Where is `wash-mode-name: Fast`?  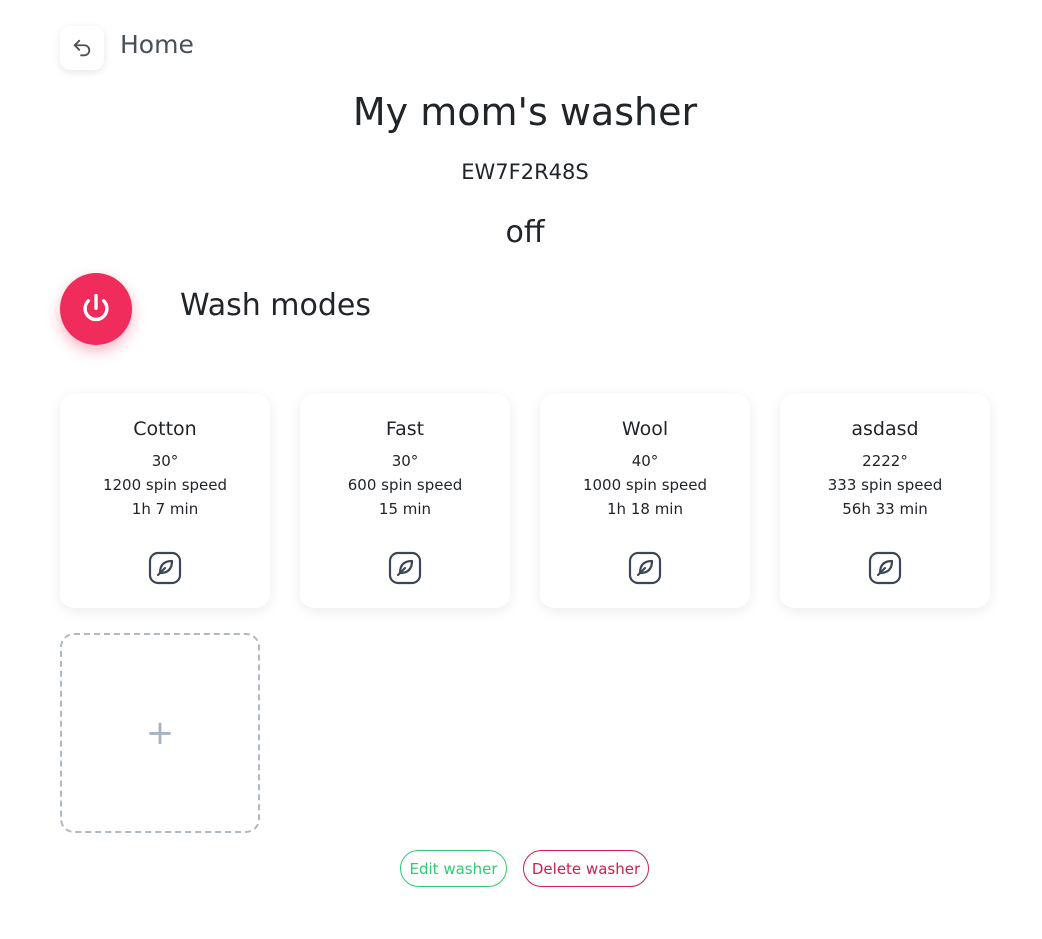
wash-mode-name: Fast is located at coordinates (405, 429).